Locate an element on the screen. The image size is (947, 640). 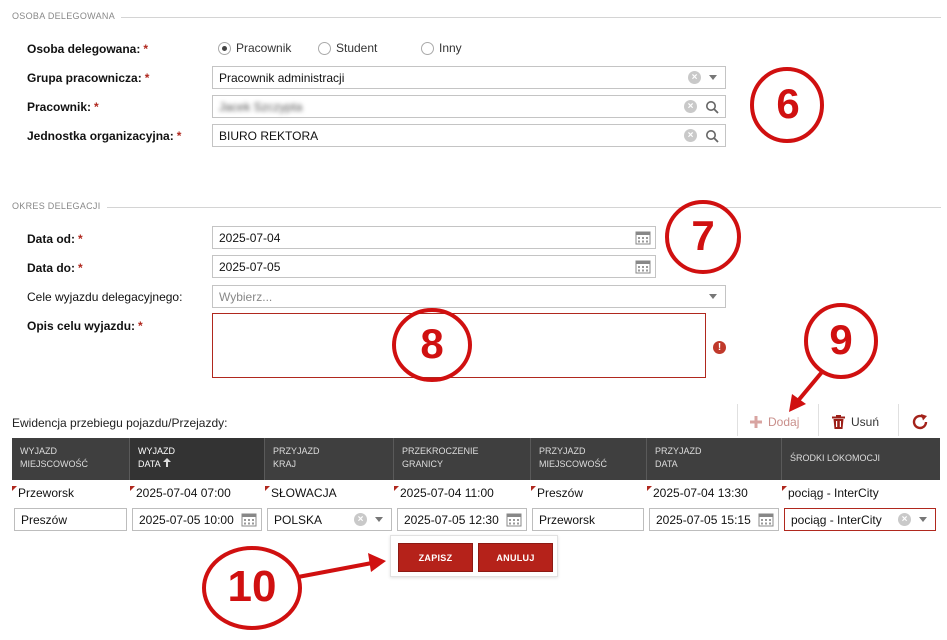
annotation-label: 10 is located at coordinates (252, 586).